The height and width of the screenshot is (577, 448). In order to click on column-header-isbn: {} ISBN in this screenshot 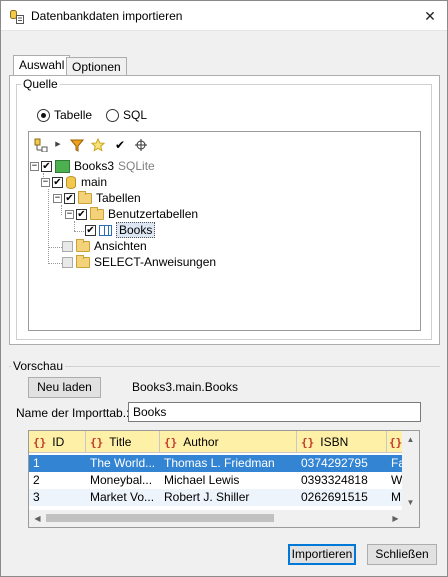, I will do `click(342, 442)`.